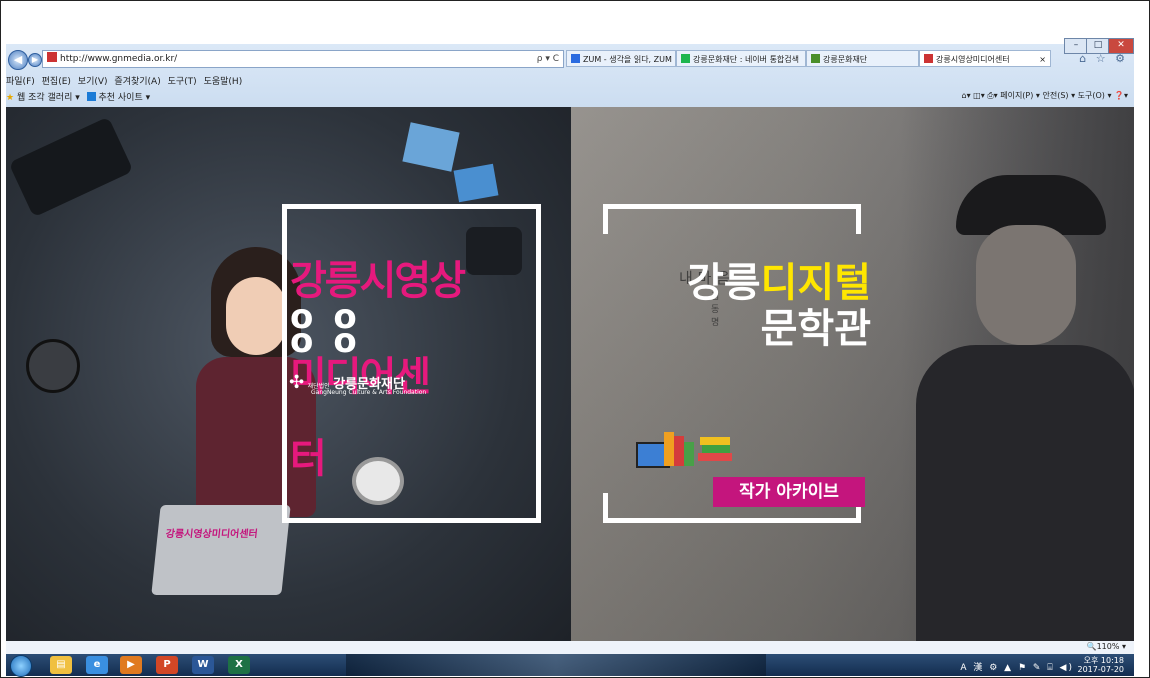  Describe the element at coordinates (815, 283) in the screenshot. I see `title-word-digital: 디지털` at that location.